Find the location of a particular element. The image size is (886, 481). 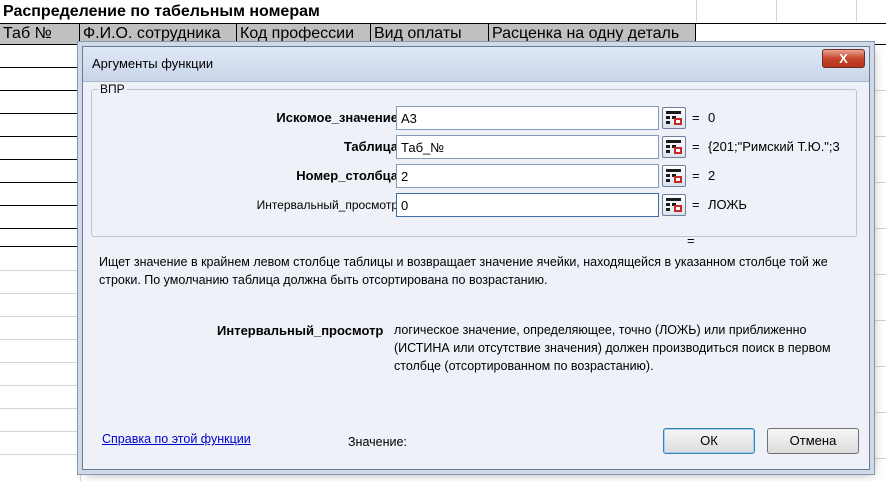

close-icon: X is located at coordinates (843, 58).